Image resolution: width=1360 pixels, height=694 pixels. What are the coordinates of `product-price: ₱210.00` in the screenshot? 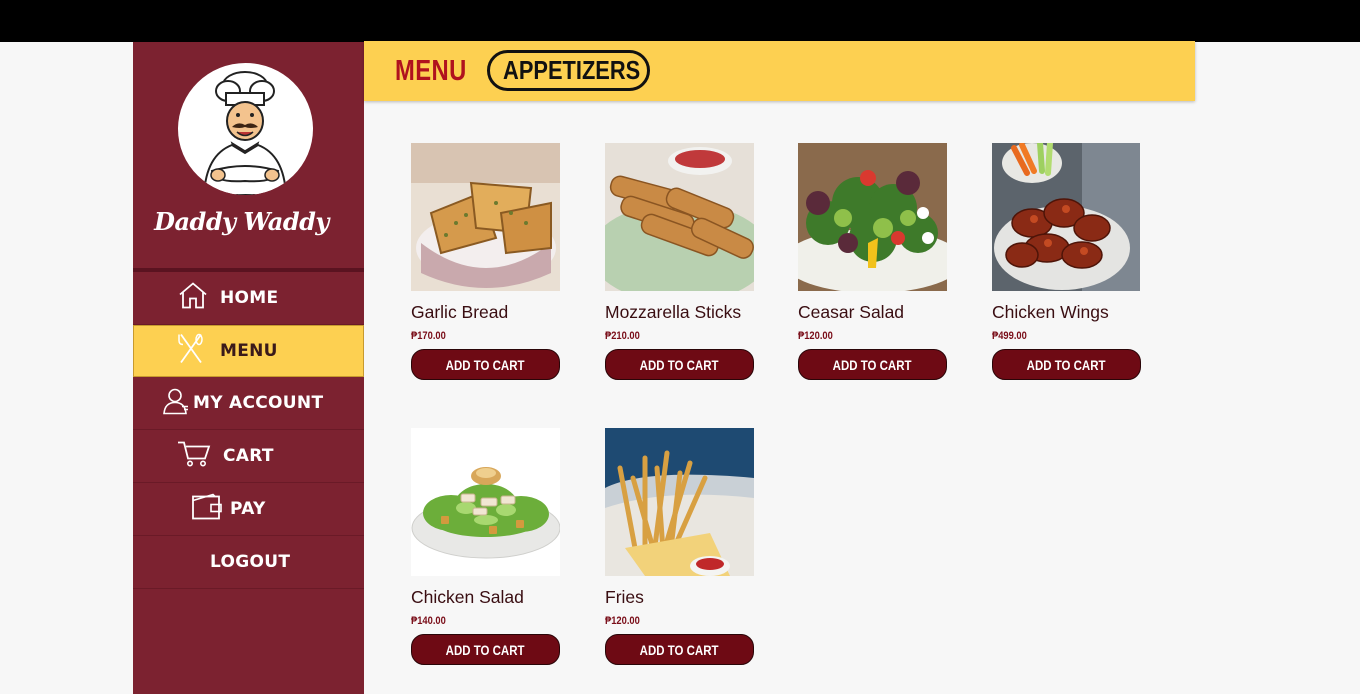 It's located at (622, 336).